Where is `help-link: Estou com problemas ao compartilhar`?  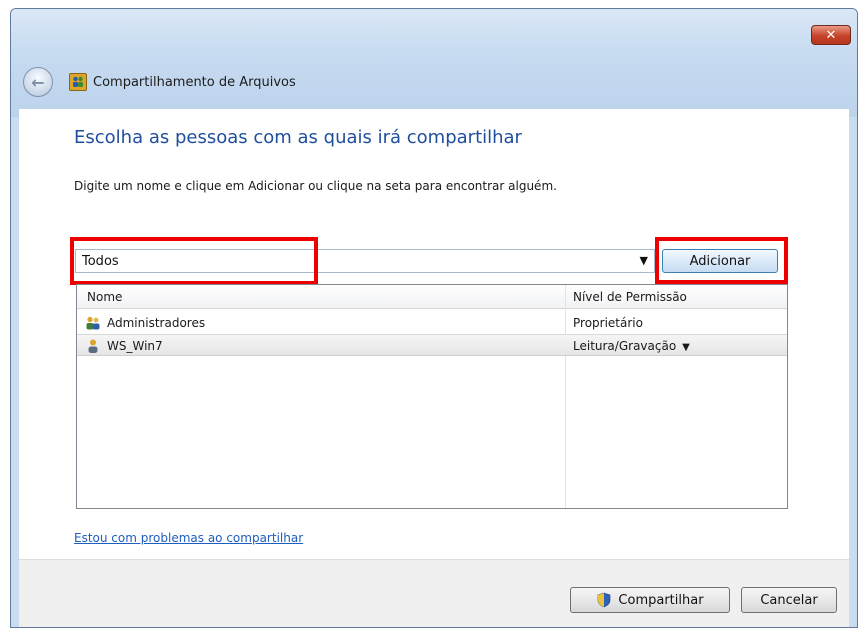 help-link: Estou com problemas ao compartilhar is located at coordinates (188, 538).